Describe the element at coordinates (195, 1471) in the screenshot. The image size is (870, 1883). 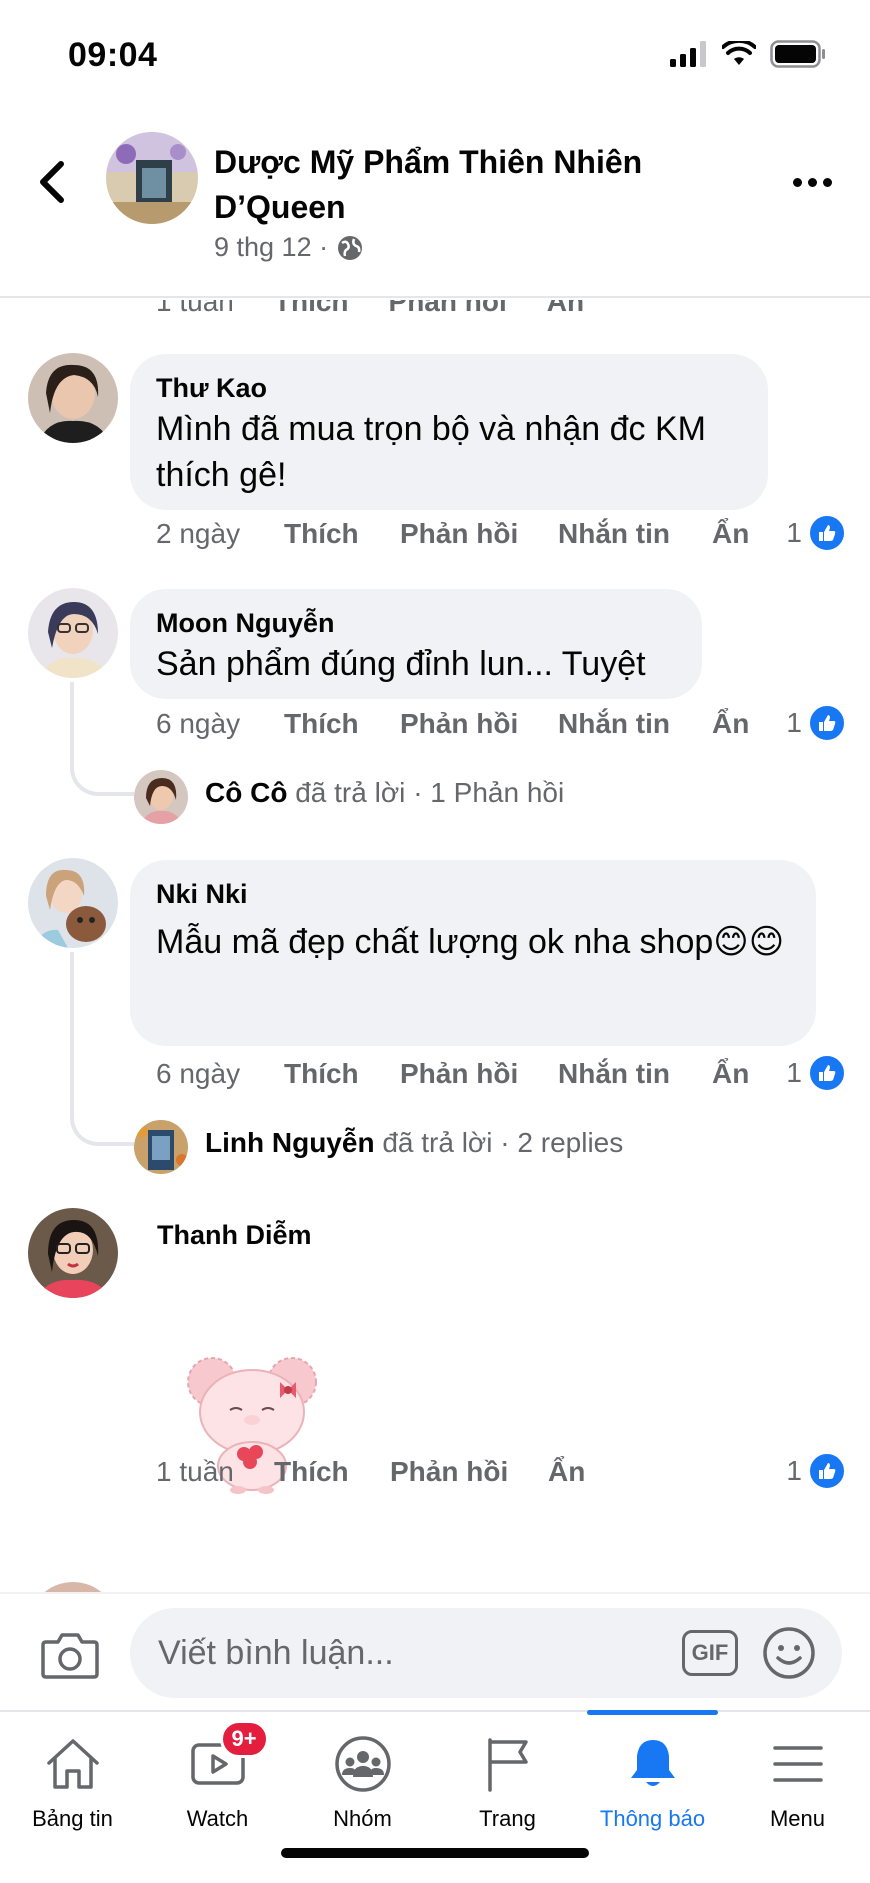
I see `comment-time: 1 tuần` at that location.